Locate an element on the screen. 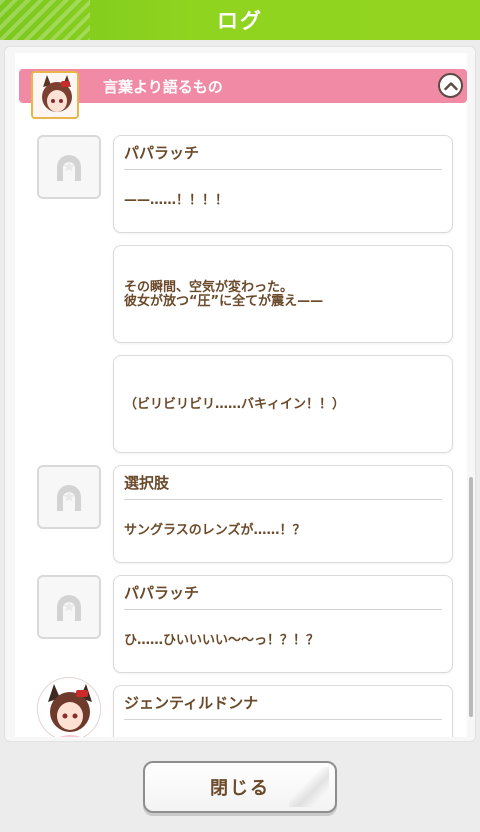 The height and width of the screenshot is (832, 480). narration-text: その瞬間、空気が変わった。 彼女が放つ“圧”に全てが震え—— is located at coordinates (224, 294).